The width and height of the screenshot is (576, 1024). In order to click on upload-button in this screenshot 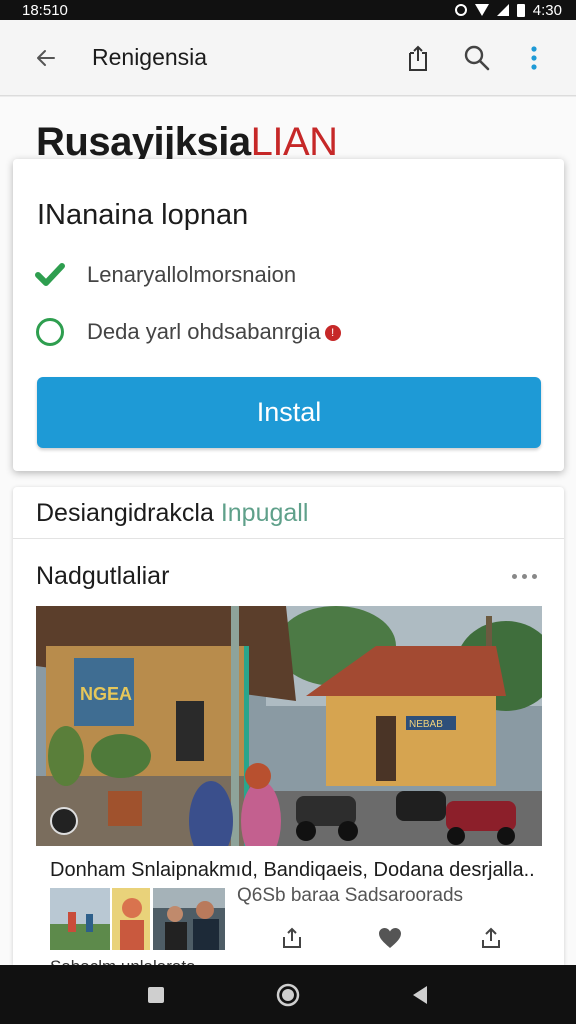, I will do `click(491, 938)`.